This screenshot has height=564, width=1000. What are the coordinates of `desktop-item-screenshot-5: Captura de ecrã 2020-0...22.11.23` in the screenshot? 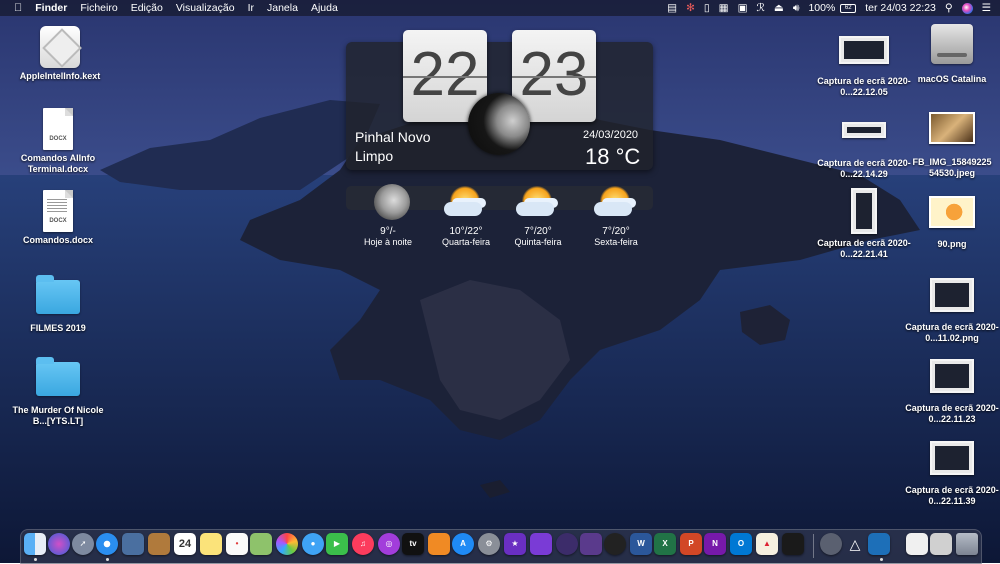 It's located at (952, 392).